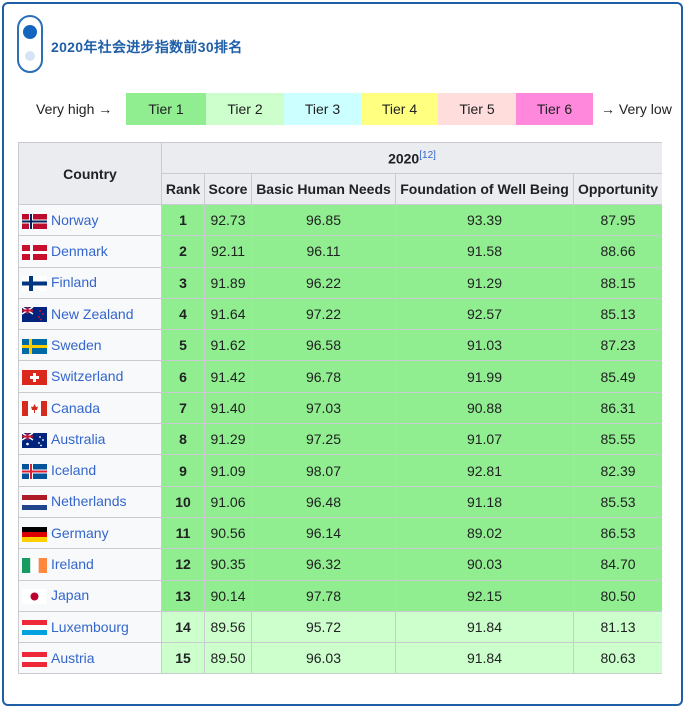 The height and width of the screenshot is (706, 693). What do you see at coordinates (399, 109) in the screenshot?
I see `legend-tier-4: Tier 4` at bounding box center [399, 109].